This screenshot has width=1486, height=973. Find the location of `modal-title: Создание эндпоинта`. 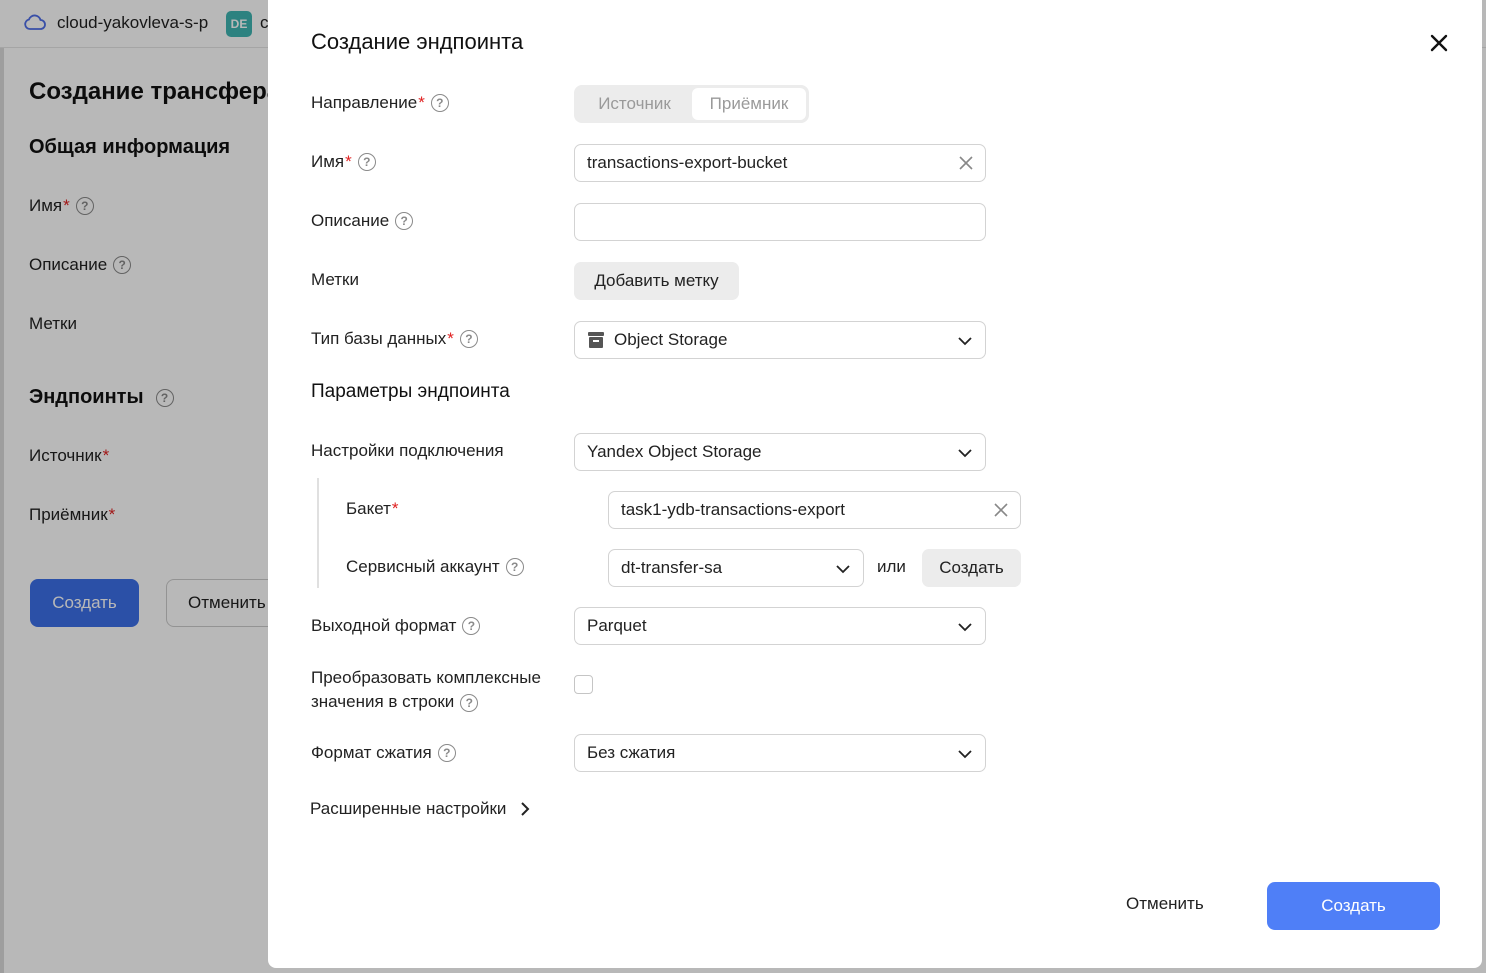

modal-title: Создание эндпоинта is located at coordinates (417, 41).